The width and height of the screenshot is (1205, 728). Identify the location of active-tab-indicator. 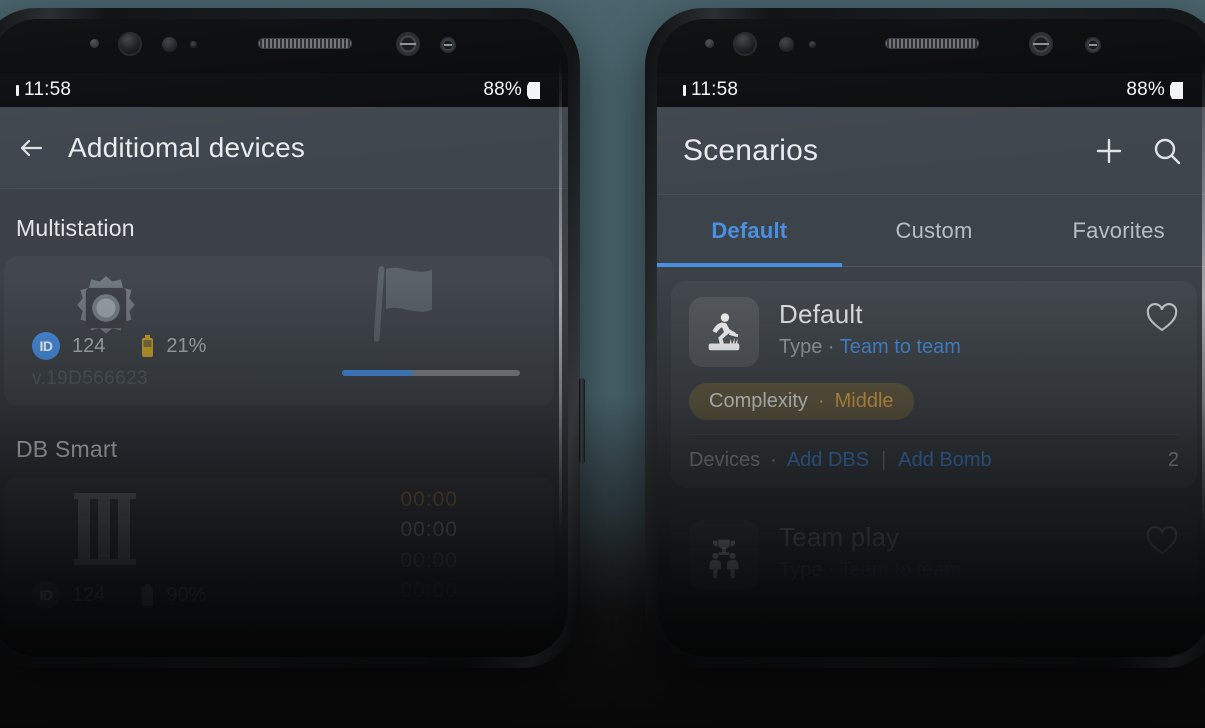
(749, 265).